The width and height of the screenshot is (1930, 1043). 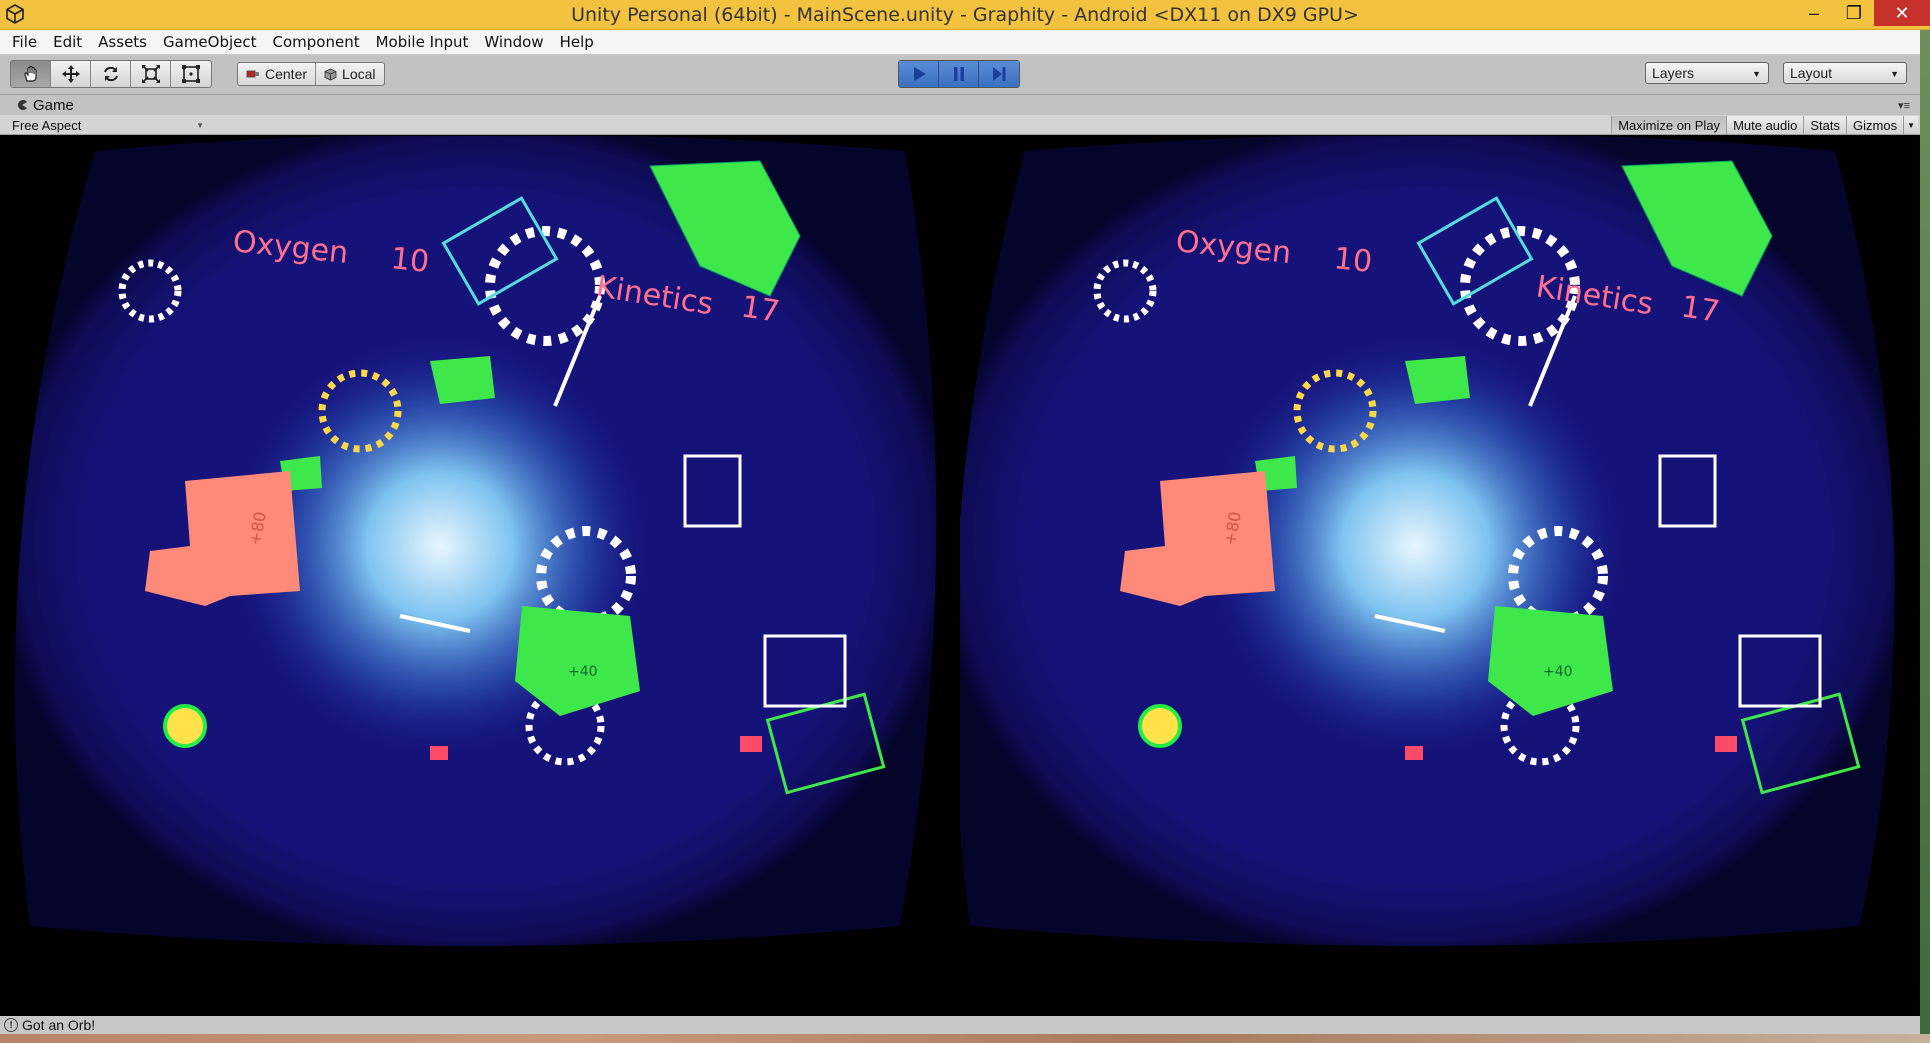 I want to click on layout-label: Layout, so click(x=1811, y=73).